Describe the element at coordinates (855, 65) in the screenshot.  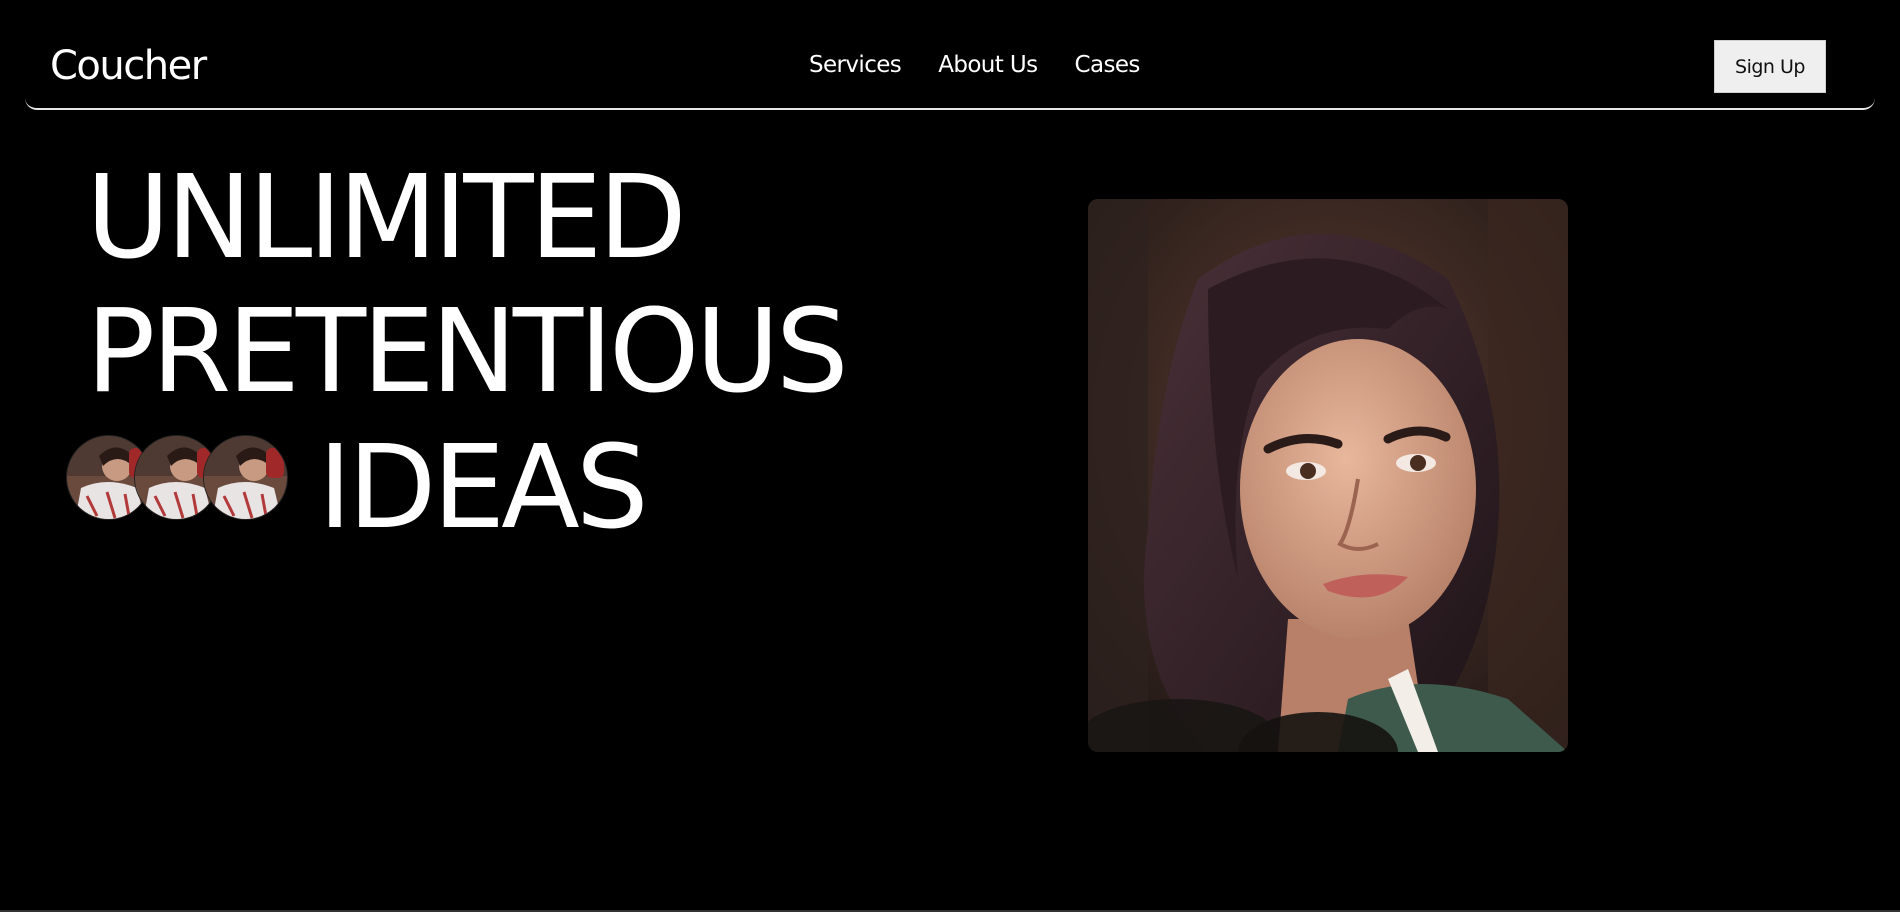
I see `nav-link-services: Services` at that location.